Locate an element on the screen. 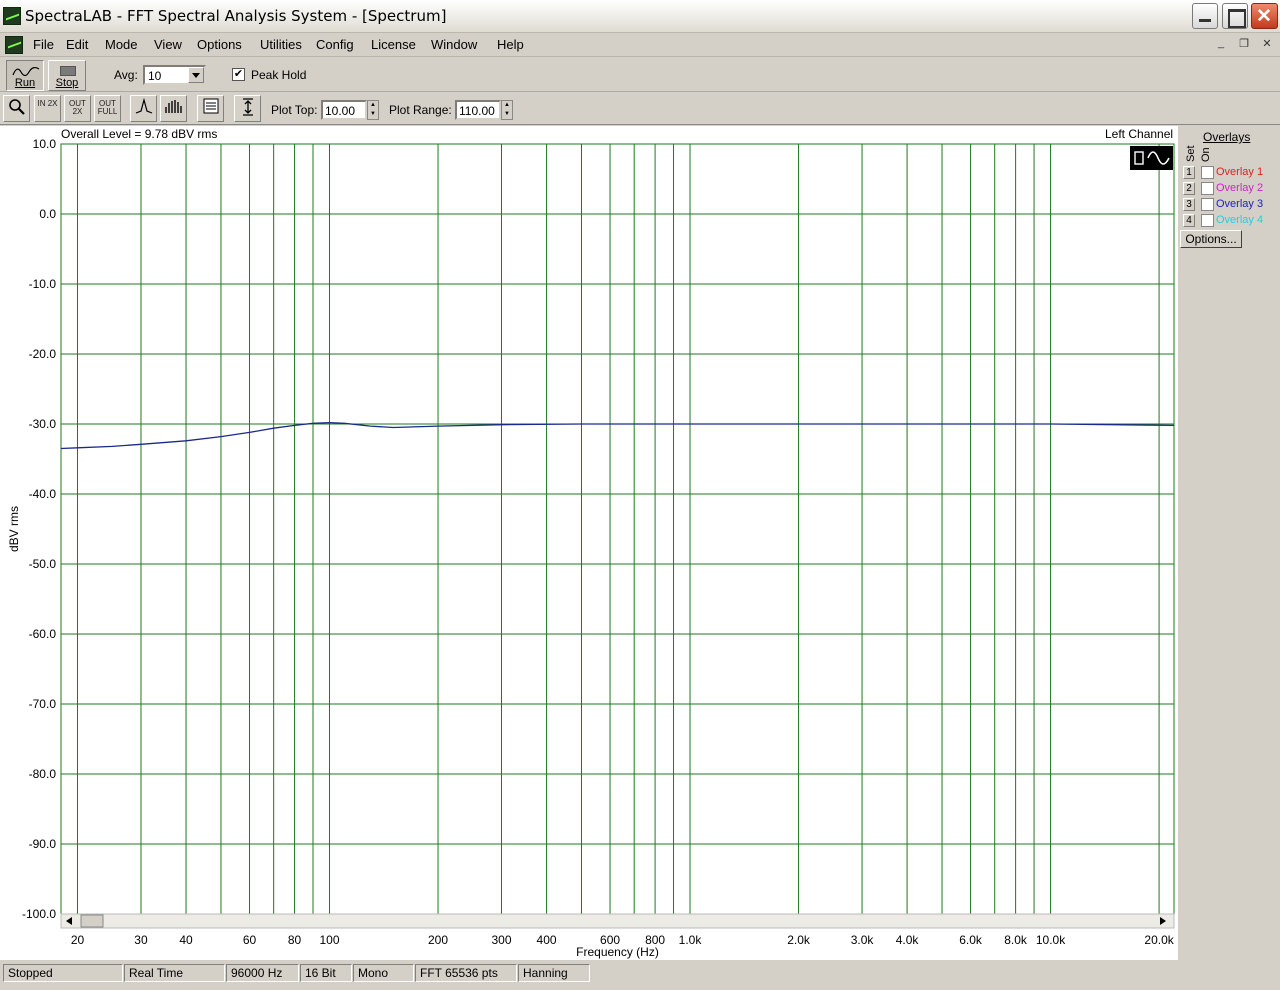 The image size is (1280, 990). menu-config: Config is located at coordinates (335, 44).